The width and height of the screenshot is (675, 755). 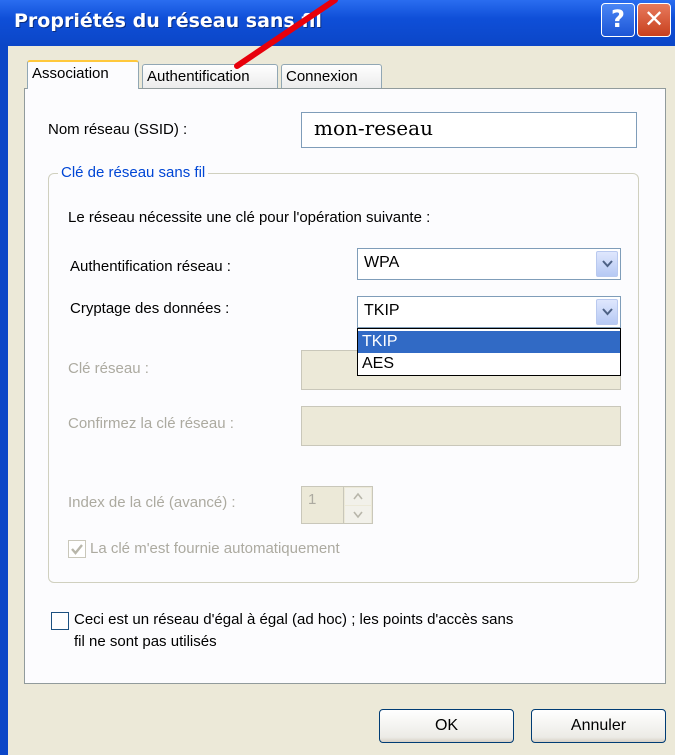 I want to click on data-encryption-dropdown-button, so click(x=607, y=312).